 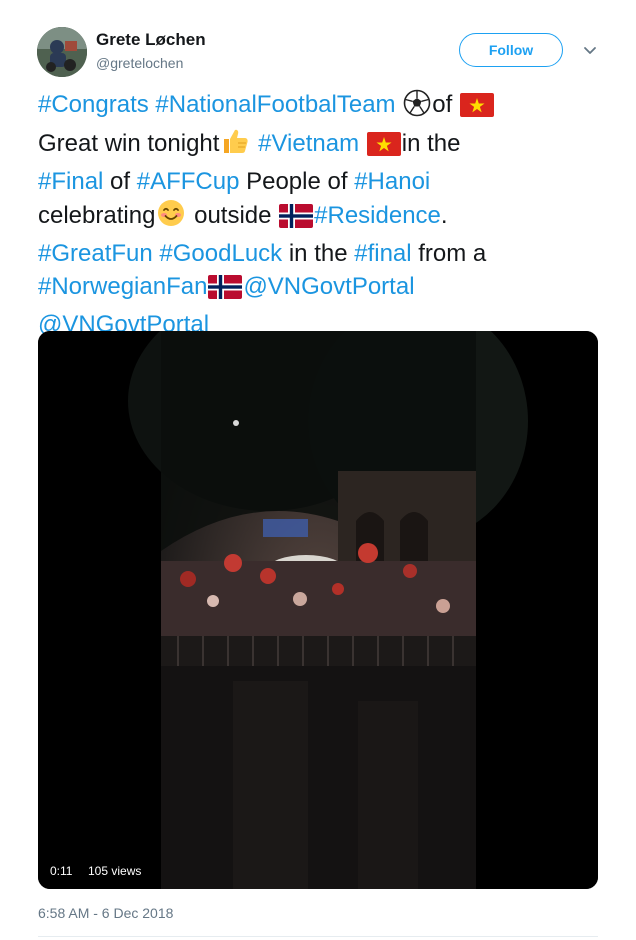 What do you see at coordinates (235, 145) in the screenshot?
I see `thumbs-up-icon` at bounding box center [235, 145].